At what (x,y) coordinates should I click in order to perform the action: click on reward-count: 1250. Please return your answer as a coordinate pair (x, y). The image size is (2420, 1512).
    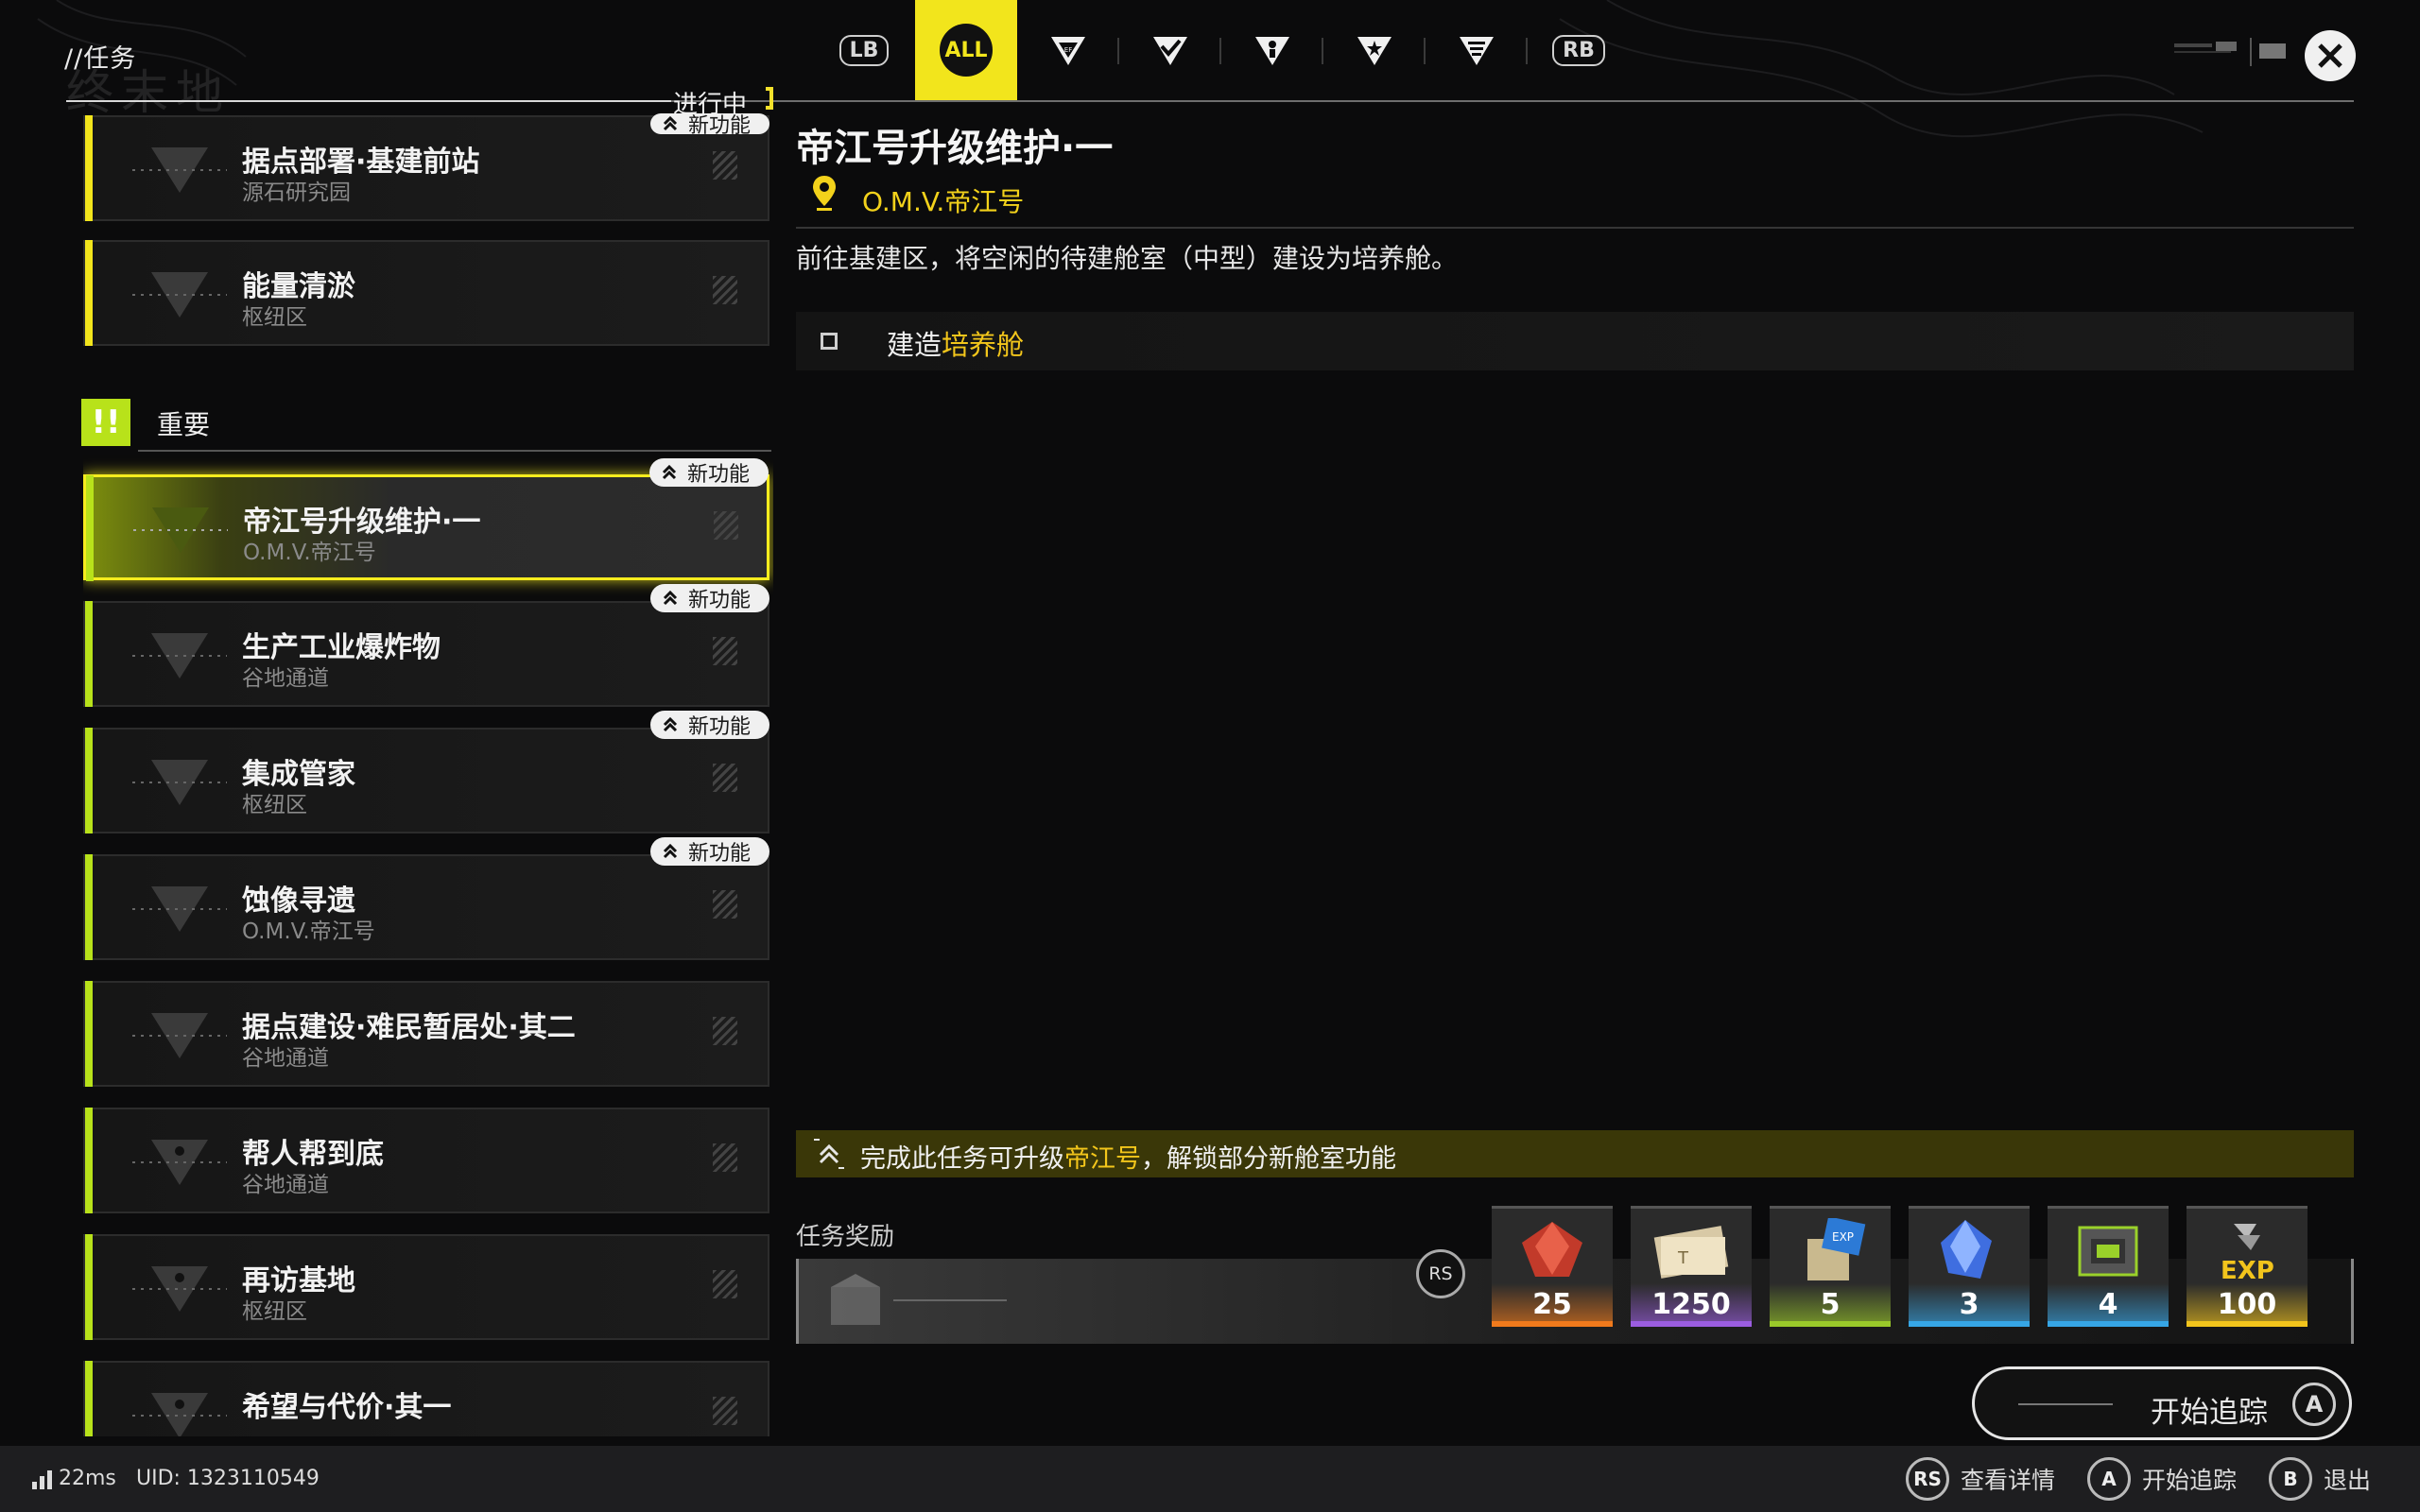
    Looking at the image, I should click on (1691, 1304).